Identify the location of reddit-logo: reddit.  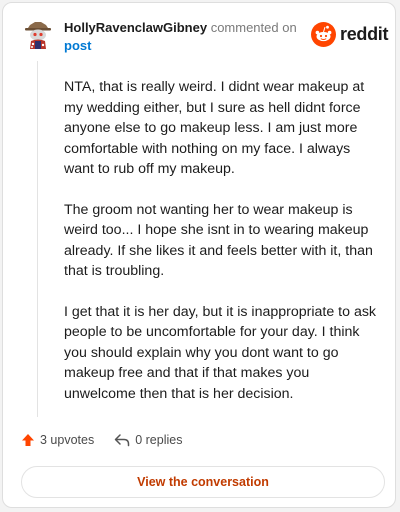
(350, 34).